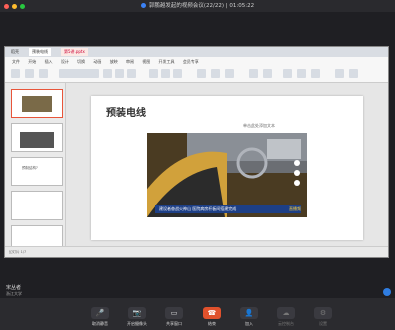 This screenshot has height=330, width=395. I want to click on bullets-icon, so click(177, 73).